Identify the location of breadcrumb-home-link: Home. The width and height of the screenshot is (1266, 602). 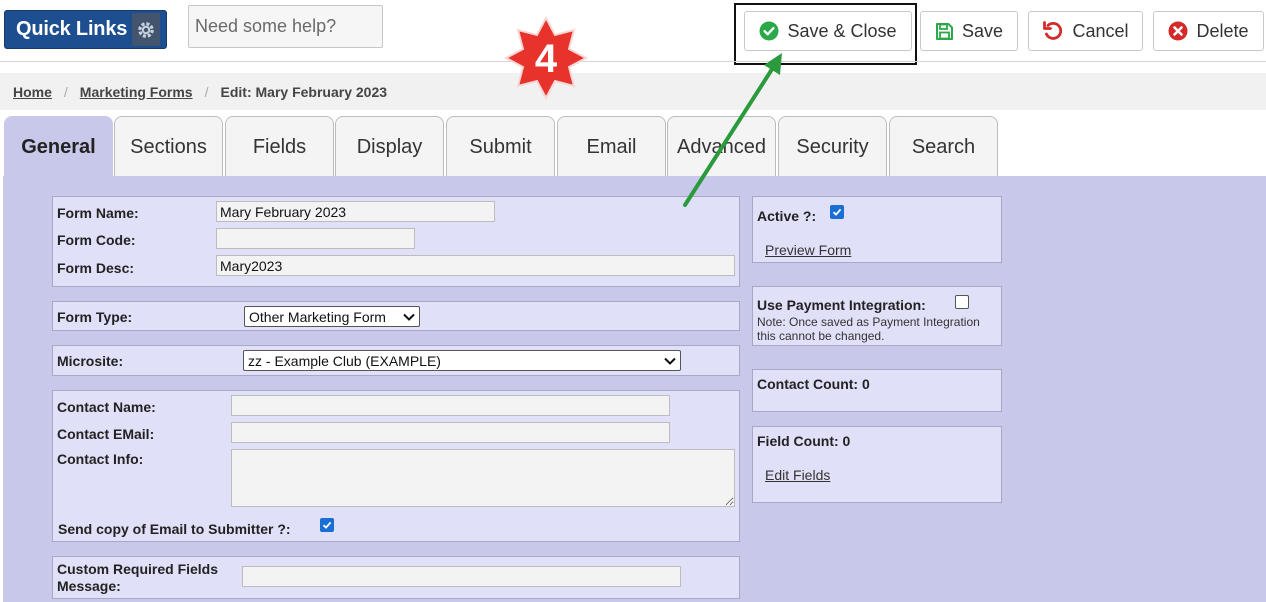
(32, 92).